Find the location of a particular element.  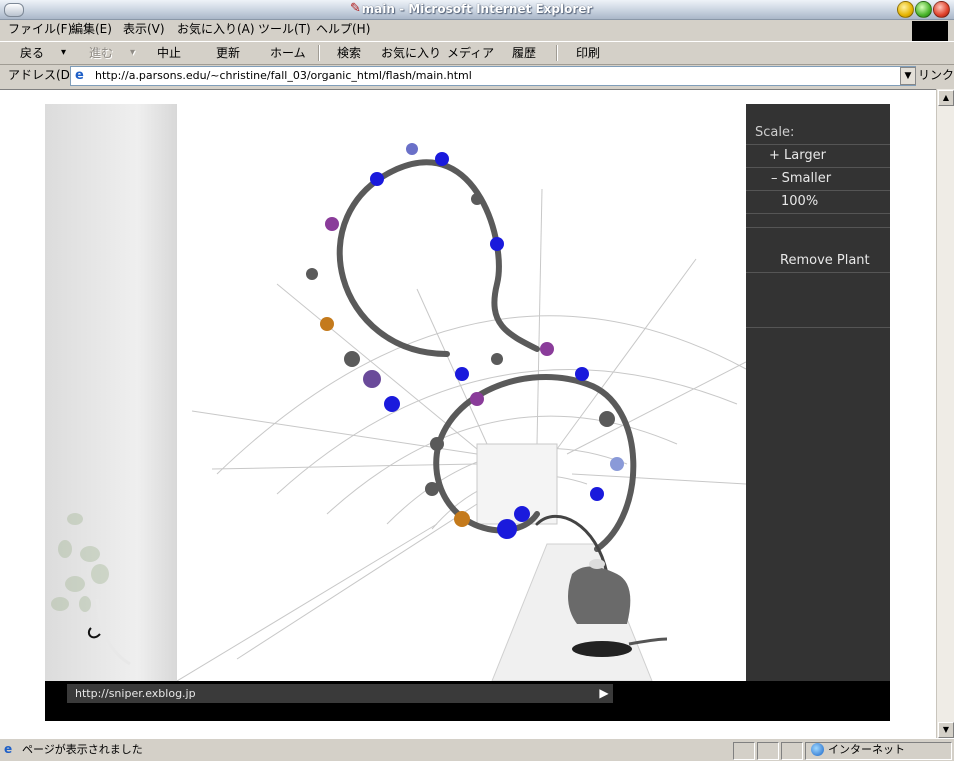

flash-footer-bar: http://sniper.exblog.jp ▶ is located at coordinates (467, 701).